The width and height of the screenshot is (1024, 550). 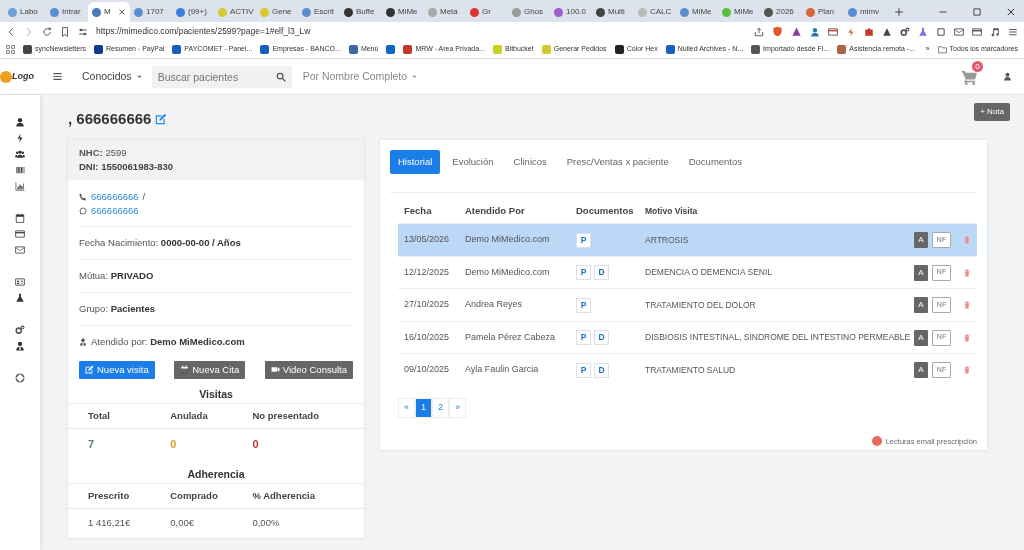 I want to click on stat-value: 1 416,21€, so click(x=109, y=523).